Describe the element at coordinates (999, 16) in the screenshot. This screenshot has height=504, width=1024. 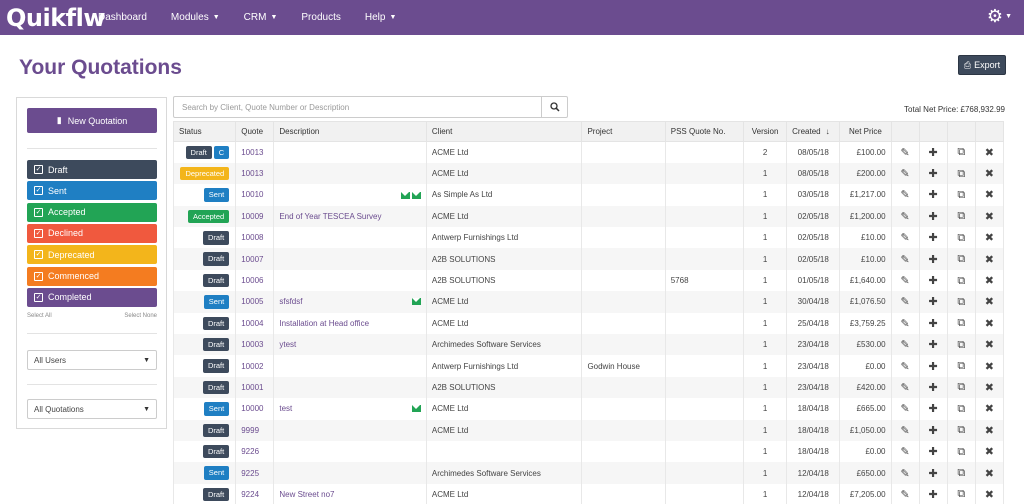
I see `settings-menu: ⚙ ▼` at that location.